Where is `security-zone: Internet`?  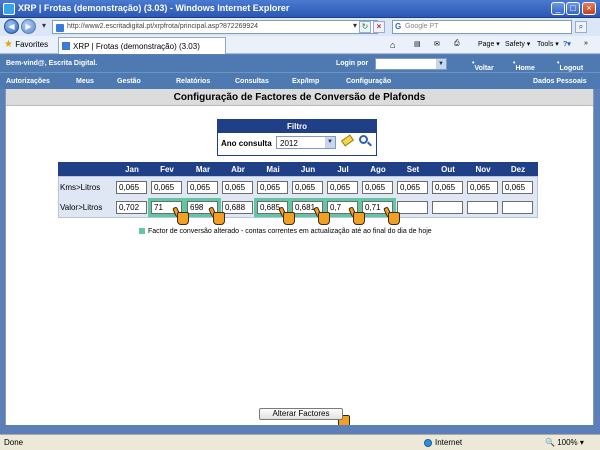 security-zone: Internet is located at coordinates (443, 442).